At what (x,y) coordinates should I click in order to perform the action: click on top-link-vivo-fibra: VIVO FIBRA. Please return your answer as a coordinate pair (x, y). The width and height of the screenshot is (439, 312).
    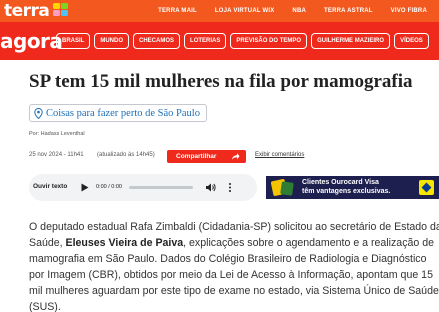
    Looking at the image, I should click on (409, 11).